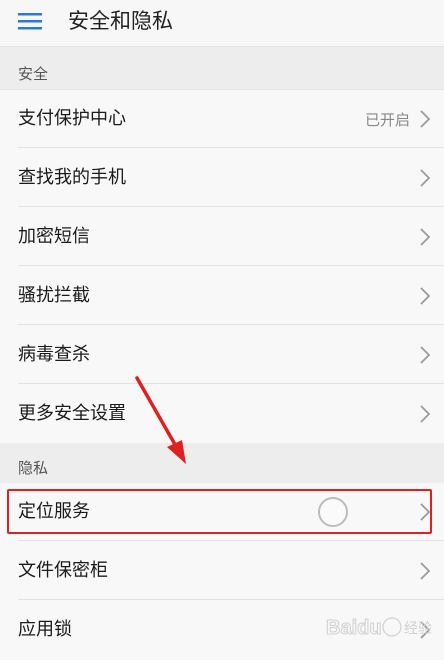 The width and height of the screenshot is (444, 660). I want to click on settings-item-label: 定位服务, so click(54, 511).